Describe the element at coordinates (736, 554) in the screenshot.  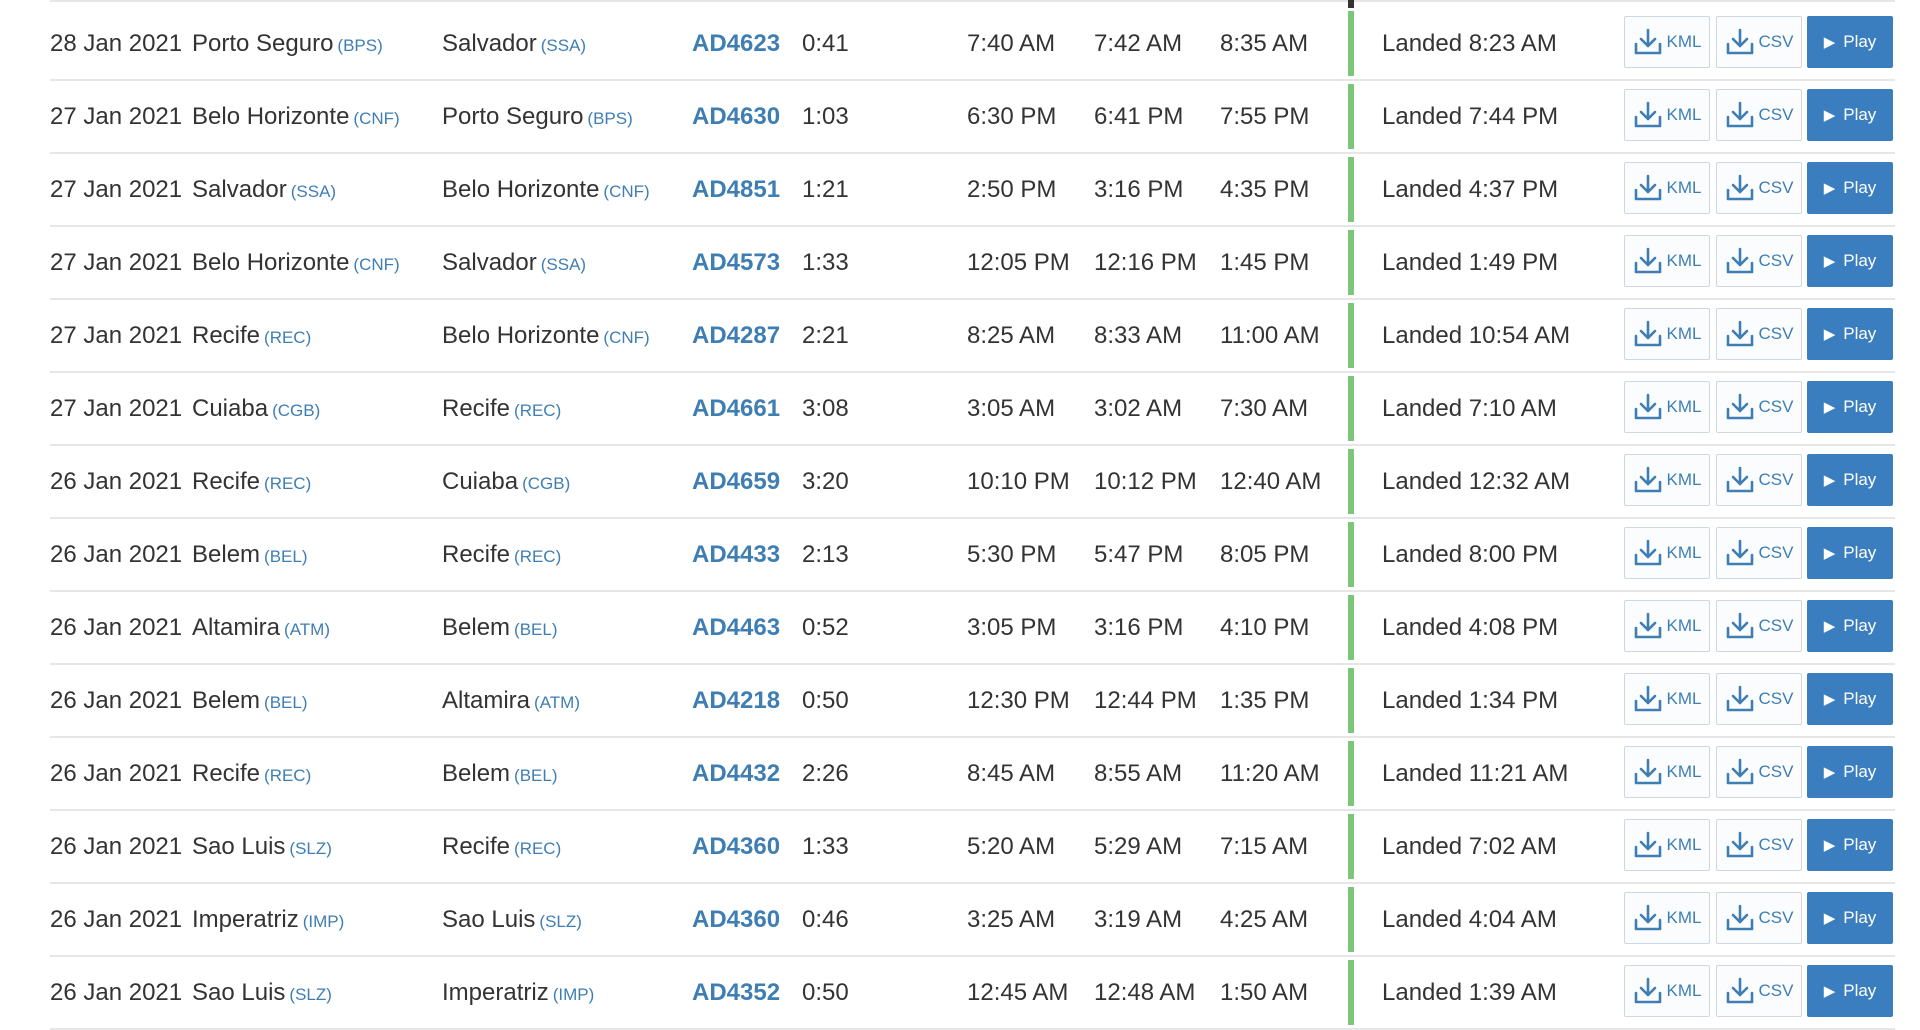
I see `flight-number-link: AD4433` at that location.